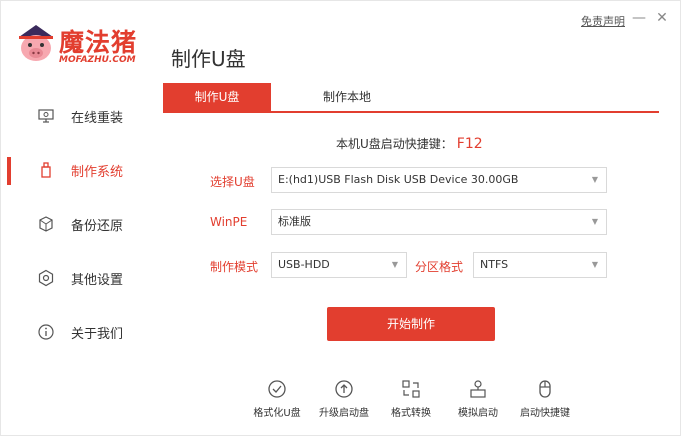  What do you see at coordinates (208, 59) in the screenshot?
I see `page-title: 制作U盘` at bounding box center [208, 59].